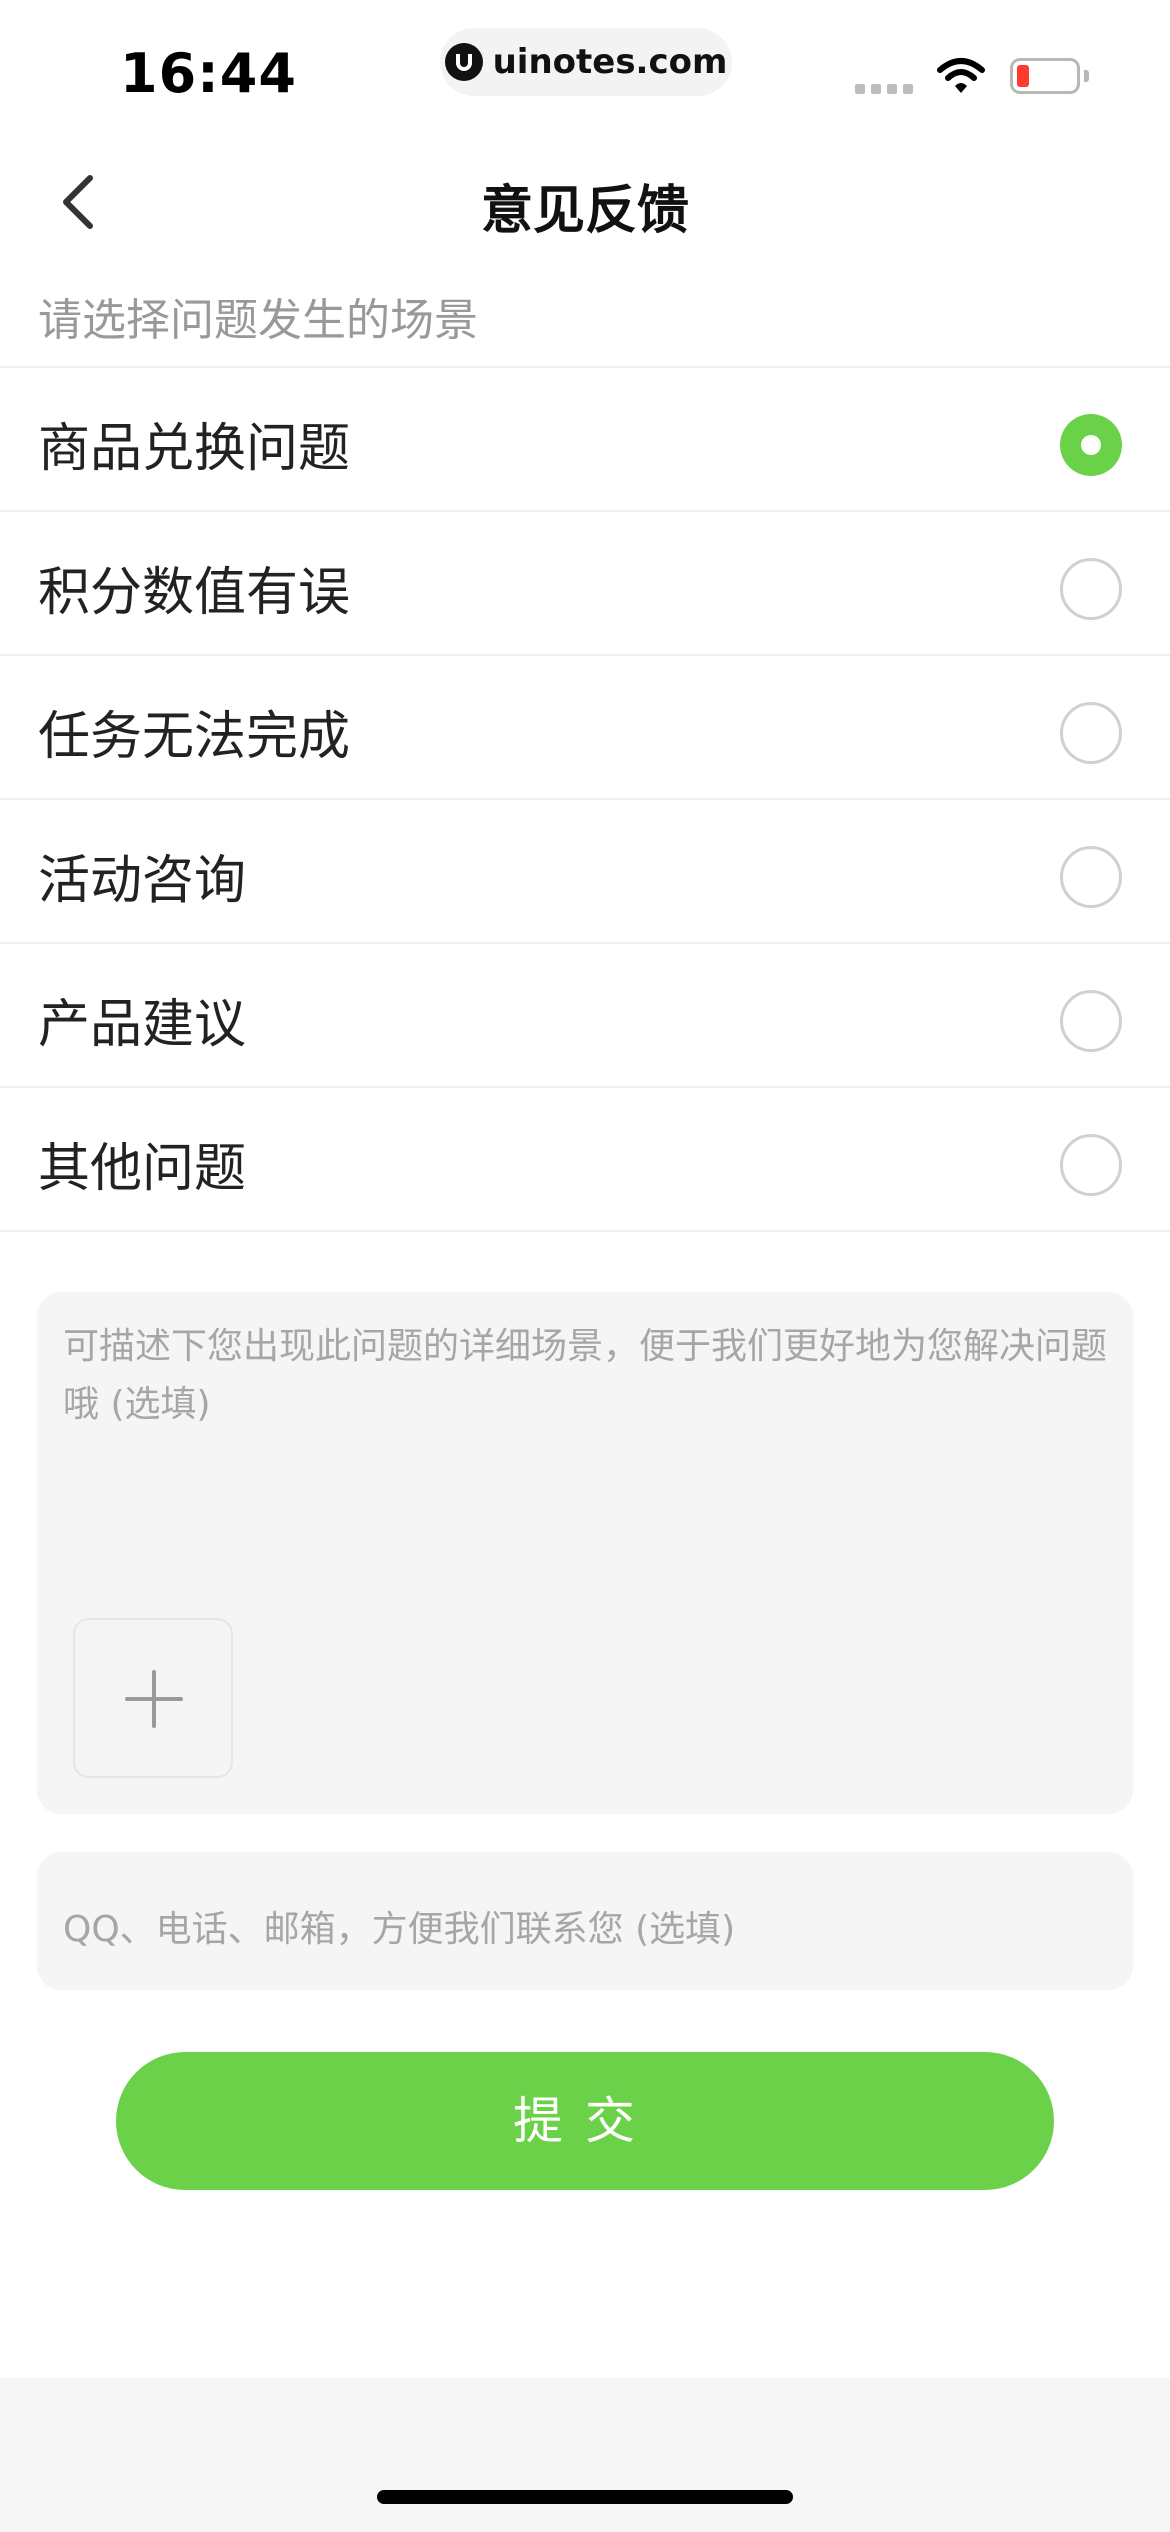 The height and width of the screenshot is (2532, 1170). I want to click on option-points-error: 积分数值有误, so click(585, 584).